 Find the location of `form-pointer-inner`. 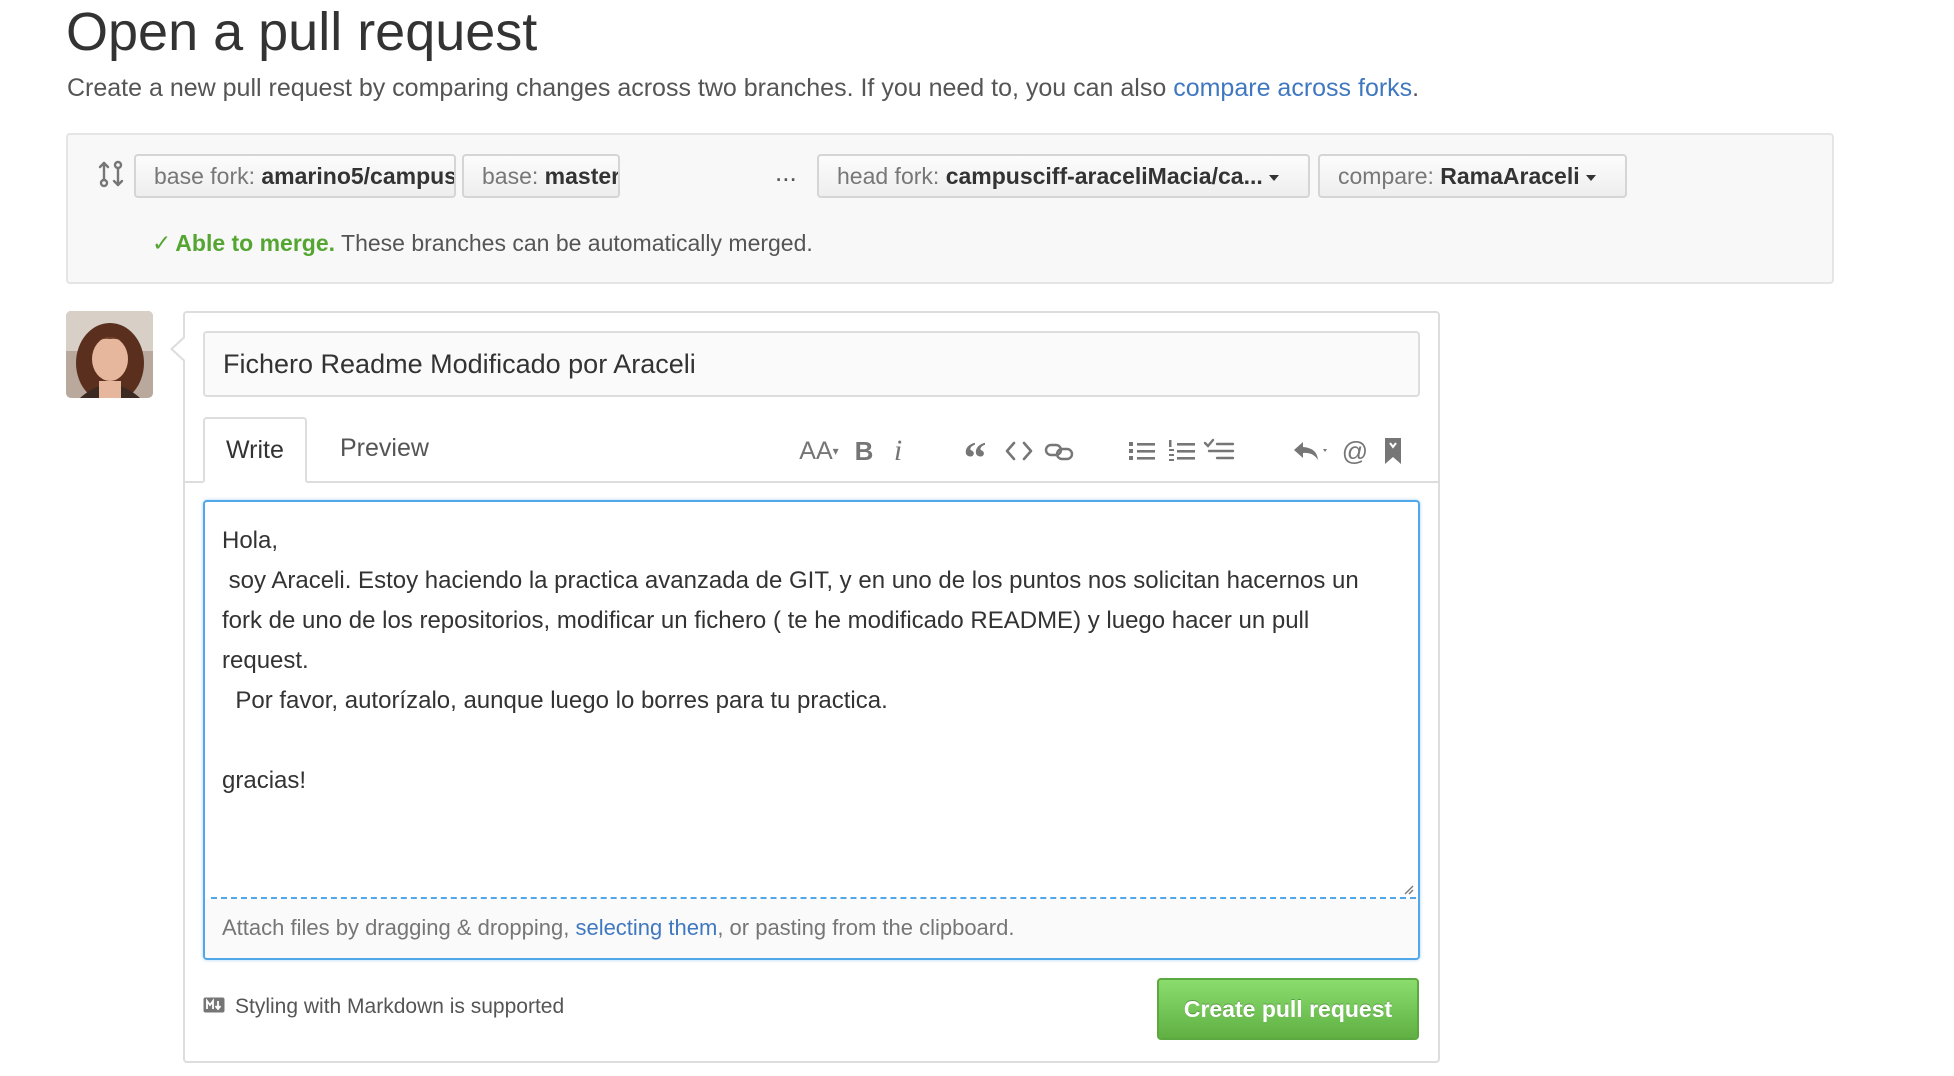

form-pointer-inner is located at coordinates (179, 349).